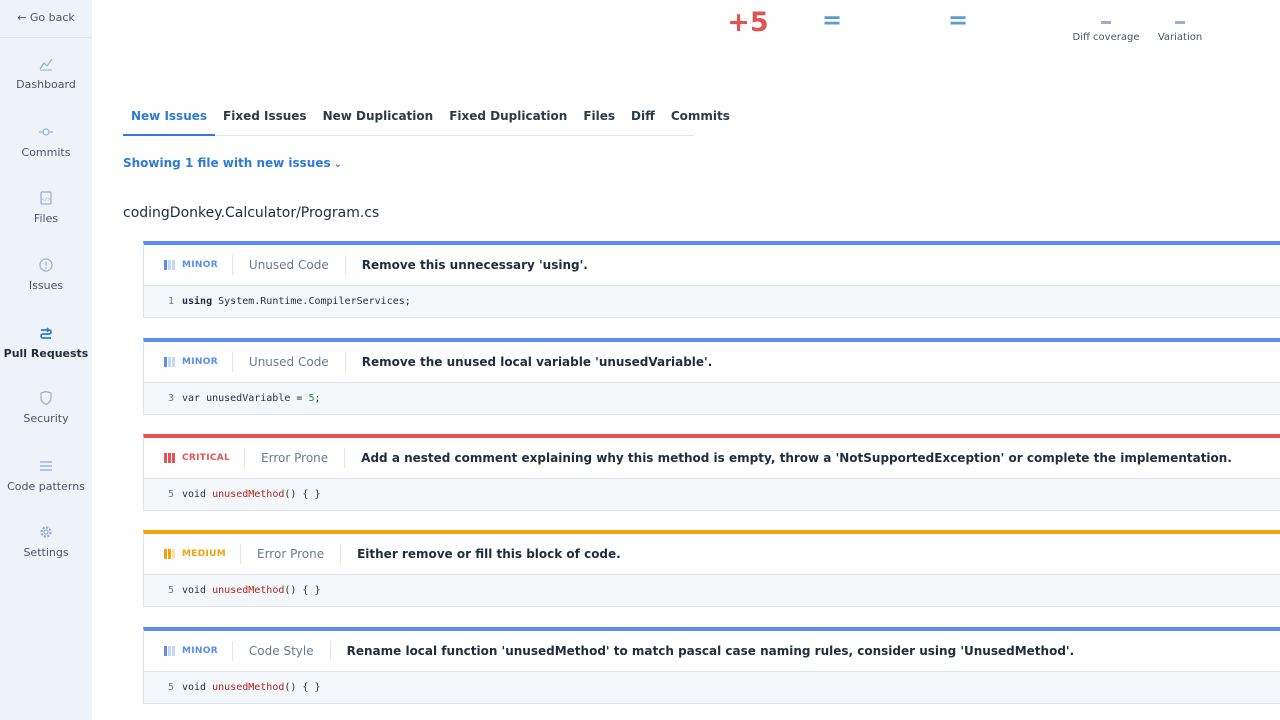 Image resolution: width=1280 pixels, height=720 pixels. I want to click on sidebar-item-label: Security, so click(46, 418).